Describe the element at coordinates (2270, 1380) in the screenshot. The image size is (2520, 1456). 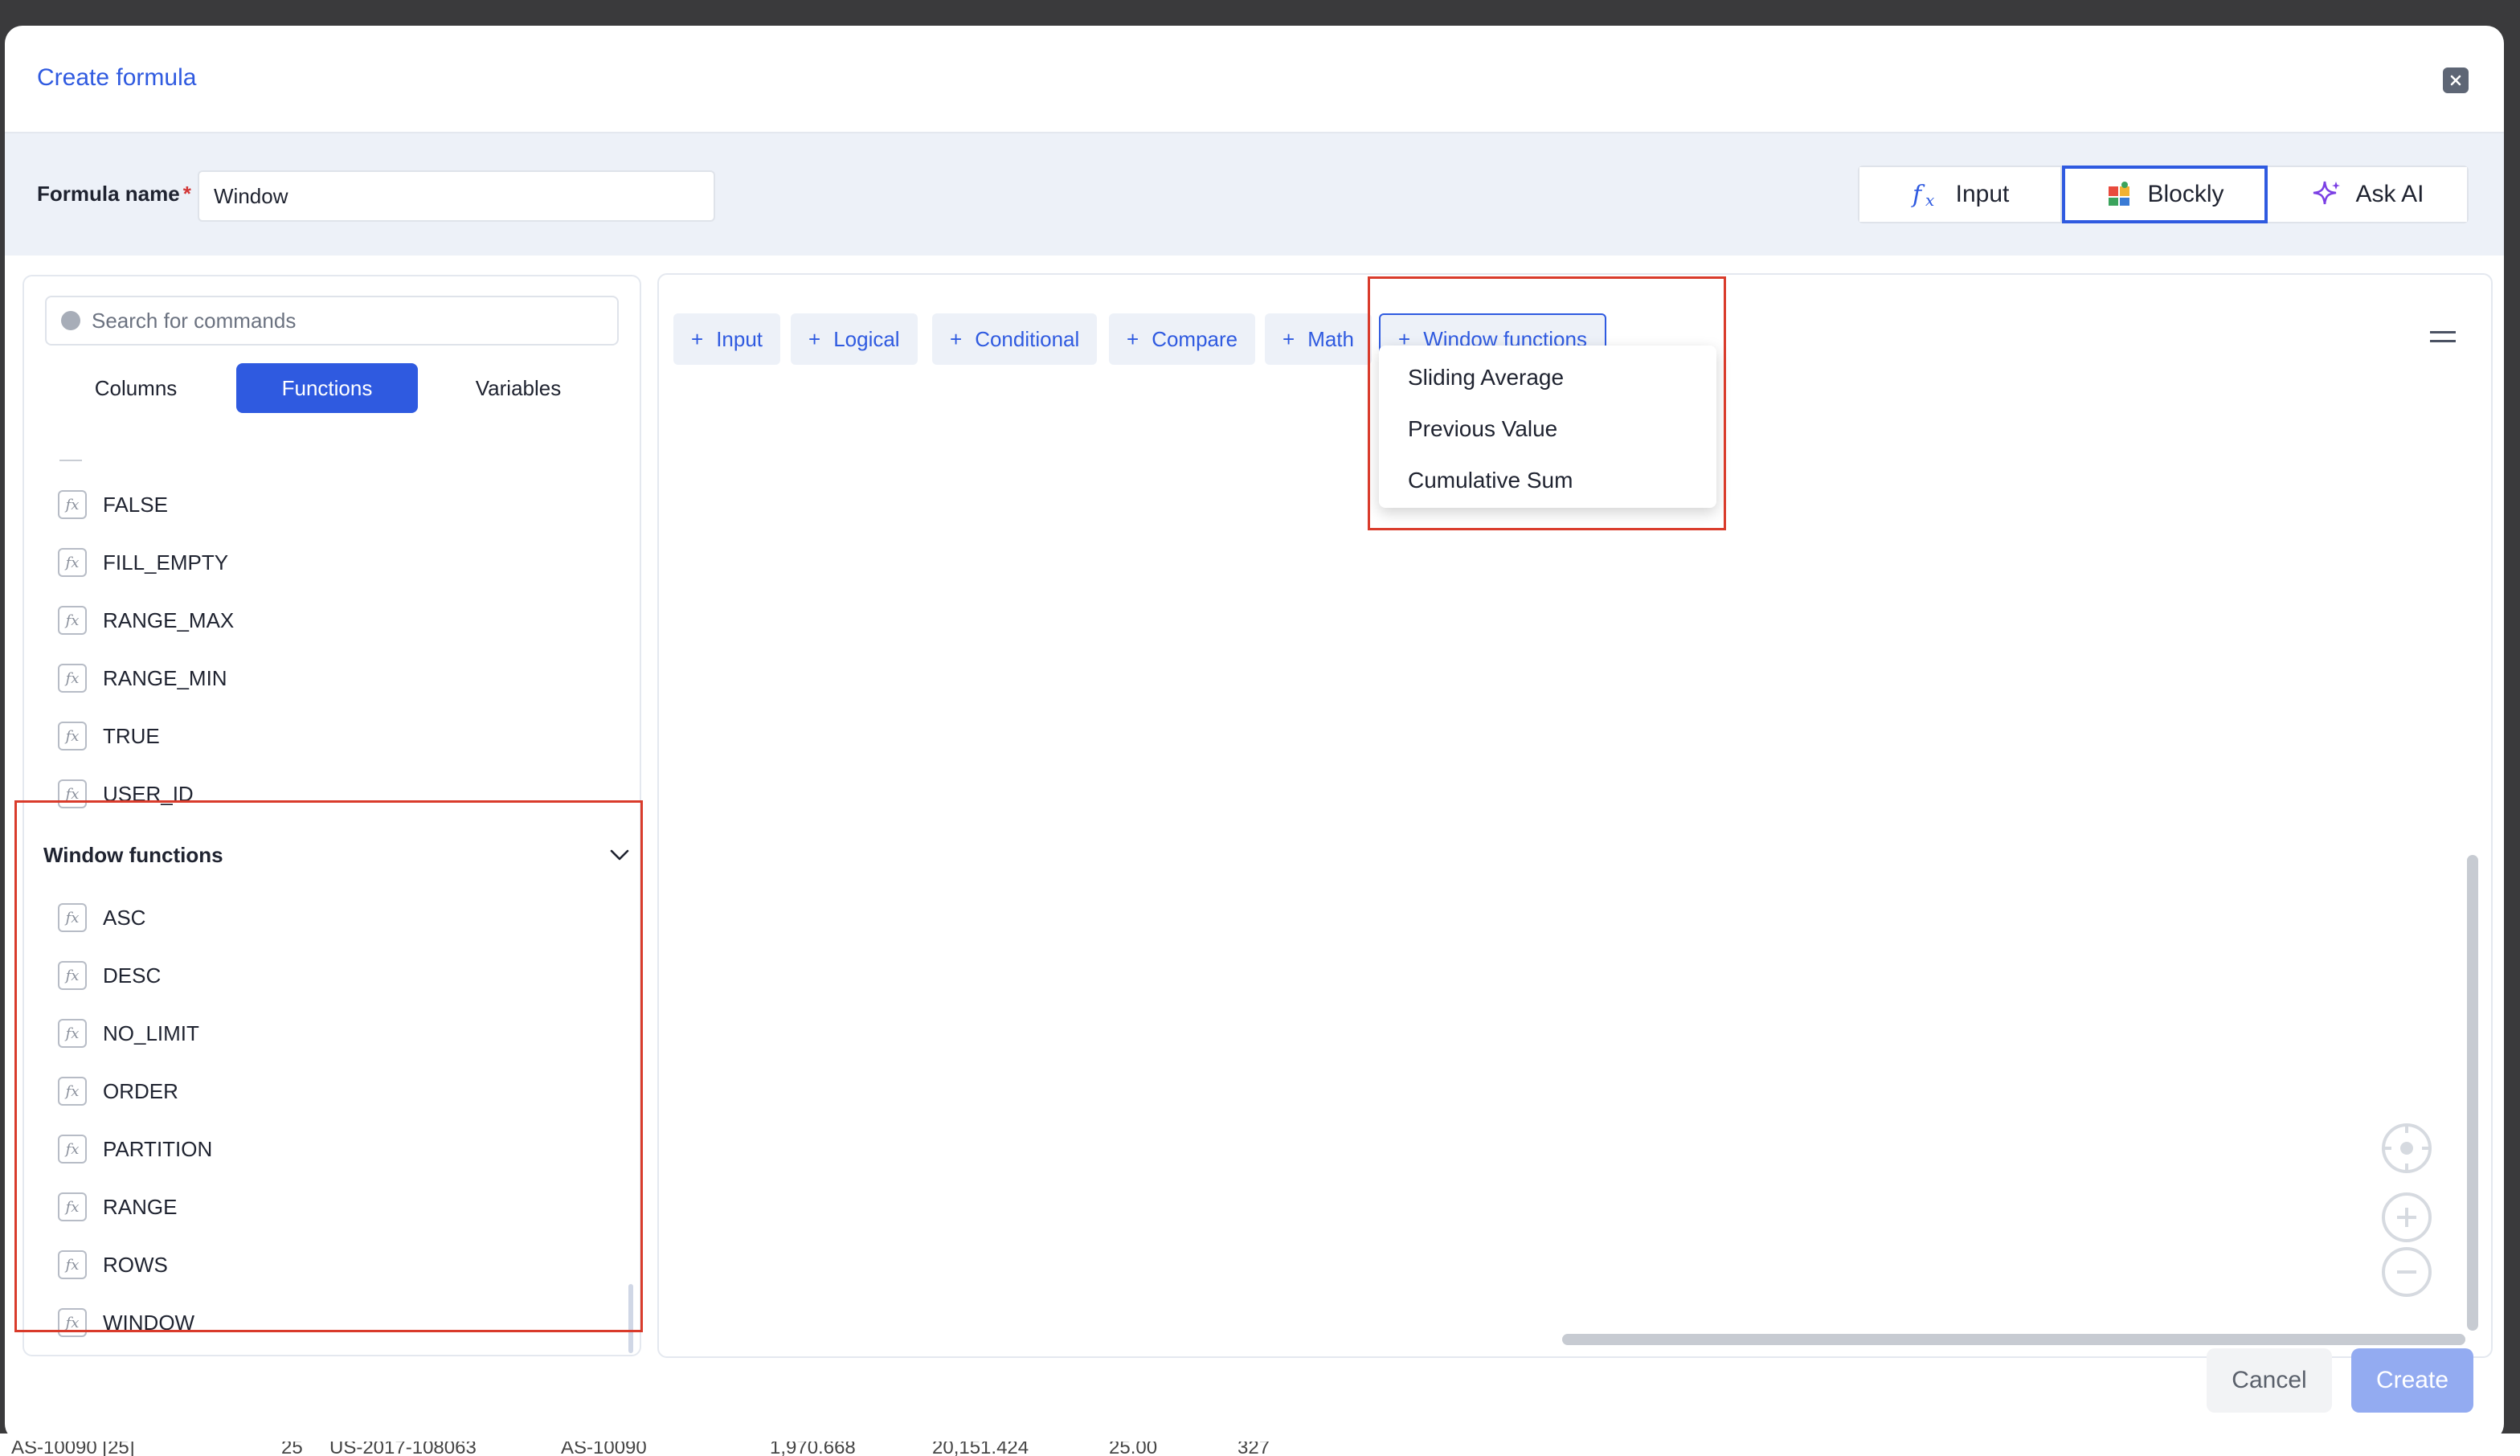
I see `cancel-button: Cancel` at that location.